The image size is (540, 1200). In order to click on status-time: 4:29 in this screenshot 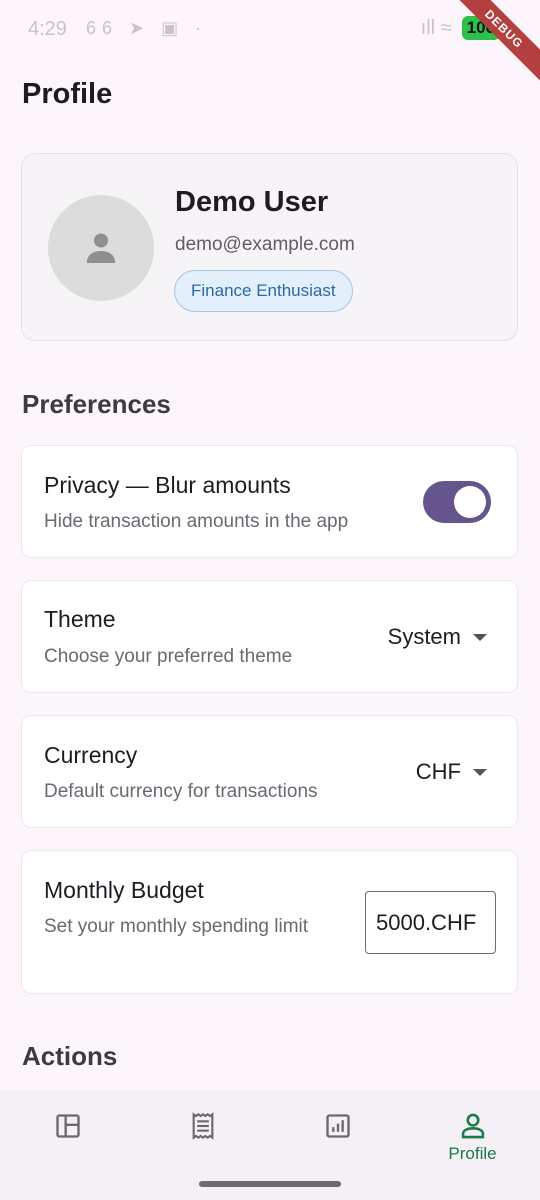, I will do `click(47, 29)`.